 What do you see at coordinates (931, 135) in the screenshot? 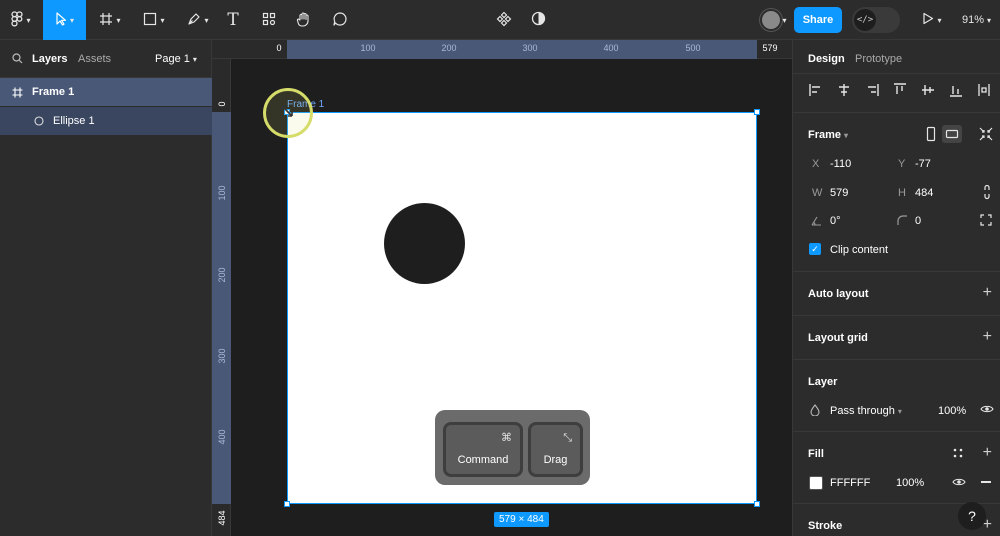
I see `portrait-icon` at bounding box center [931, 135].